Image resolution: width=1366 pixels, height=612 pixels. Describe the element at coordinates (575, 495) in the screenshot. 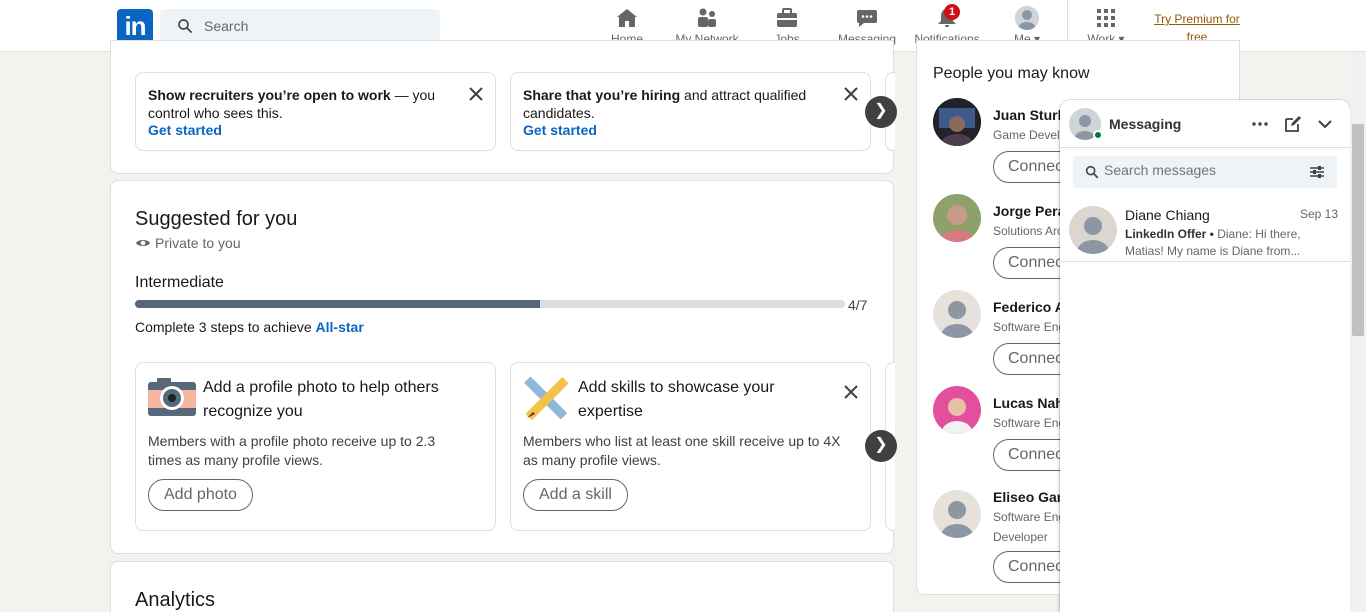

I see `add-skill-button: Add a skill` at that location.